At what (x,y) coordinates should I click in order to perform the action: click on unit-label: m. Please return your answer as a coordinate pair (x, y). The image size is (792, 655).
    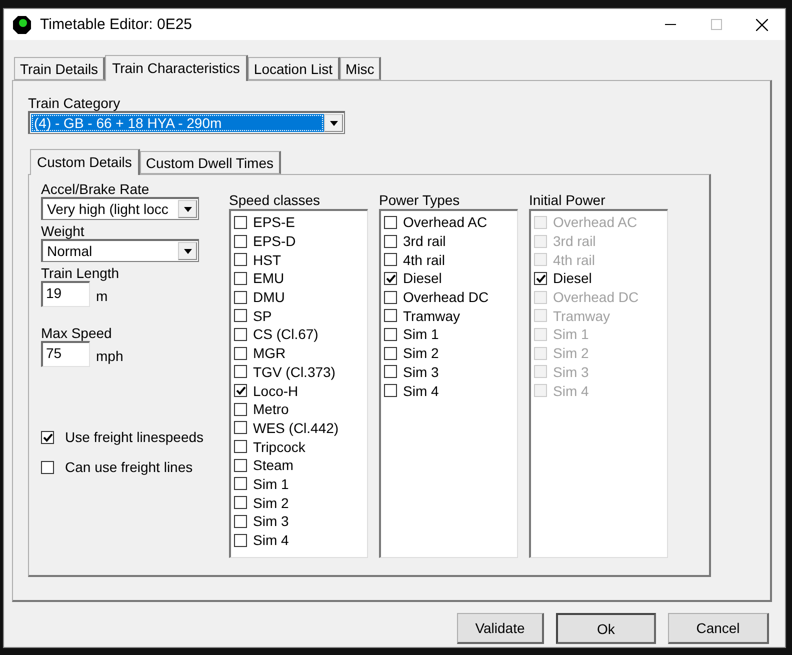
    Looking at the image, I should click on (102, 295).